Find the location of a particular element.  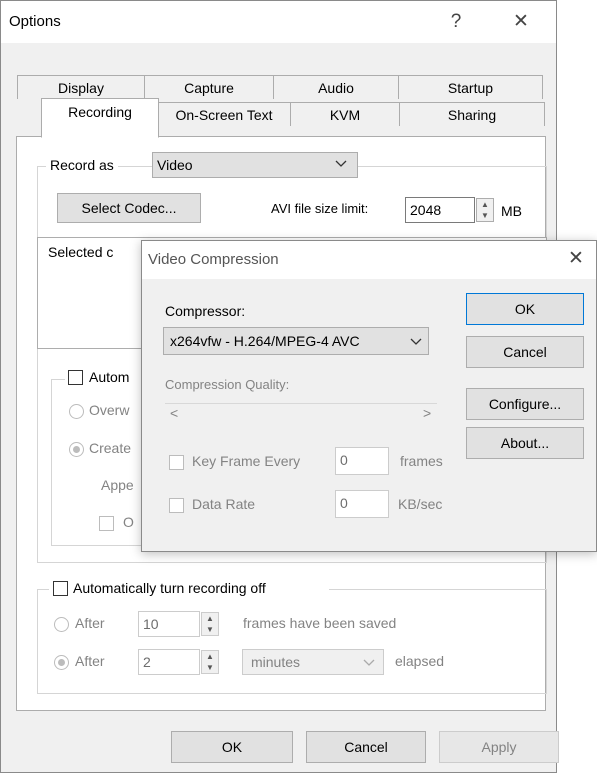

after-minutes-suffix: elapsed is located at coordinates (420, 661).